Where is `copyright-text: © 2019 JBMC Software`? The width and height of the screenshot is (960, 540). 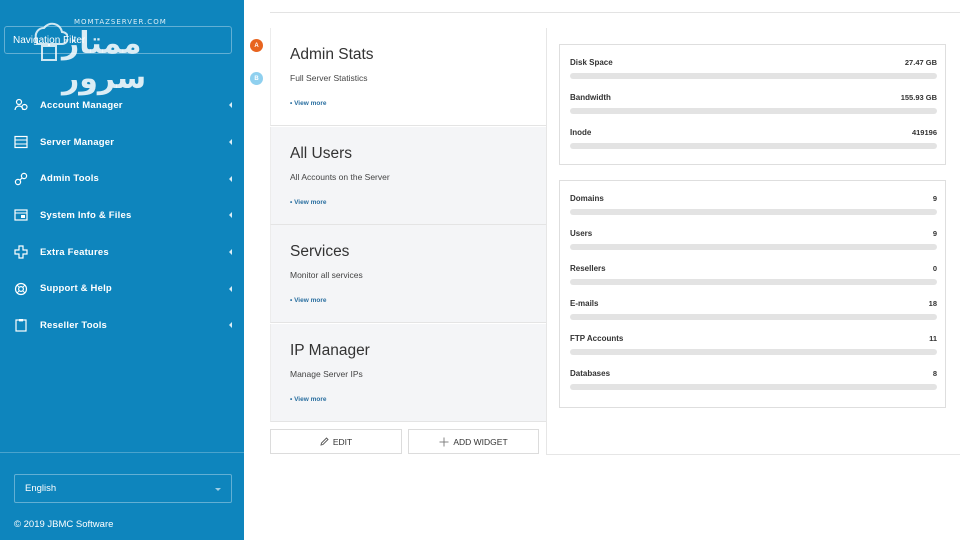
copyright-text: © 2019 JBMC Software is located at coordinates (64, 524).